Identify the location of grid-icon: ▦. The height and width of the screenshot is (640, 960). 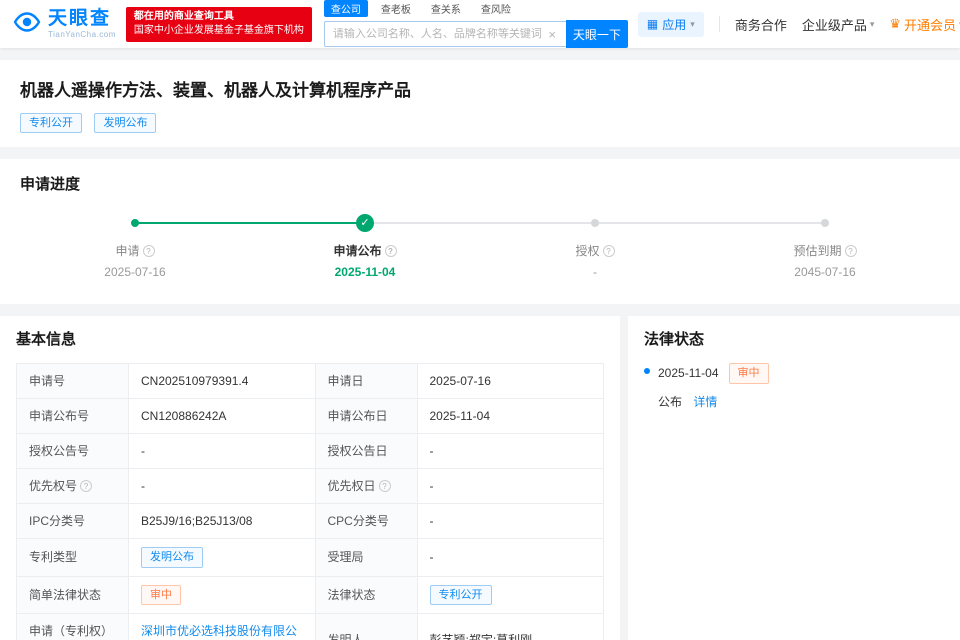
(652, 24).